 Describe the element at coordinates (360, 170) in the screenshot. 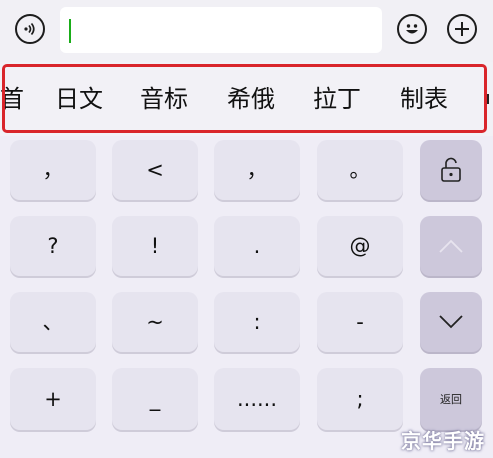

I see `symbol-key: 。` at that location.